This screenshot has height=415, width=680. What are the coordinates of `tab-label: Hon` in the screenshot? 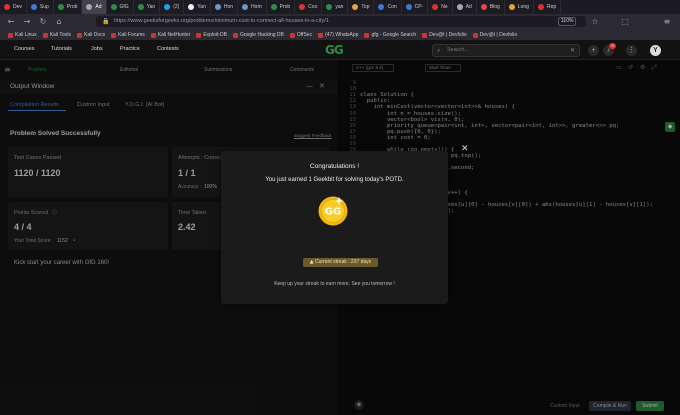 It's located at (228, 7).